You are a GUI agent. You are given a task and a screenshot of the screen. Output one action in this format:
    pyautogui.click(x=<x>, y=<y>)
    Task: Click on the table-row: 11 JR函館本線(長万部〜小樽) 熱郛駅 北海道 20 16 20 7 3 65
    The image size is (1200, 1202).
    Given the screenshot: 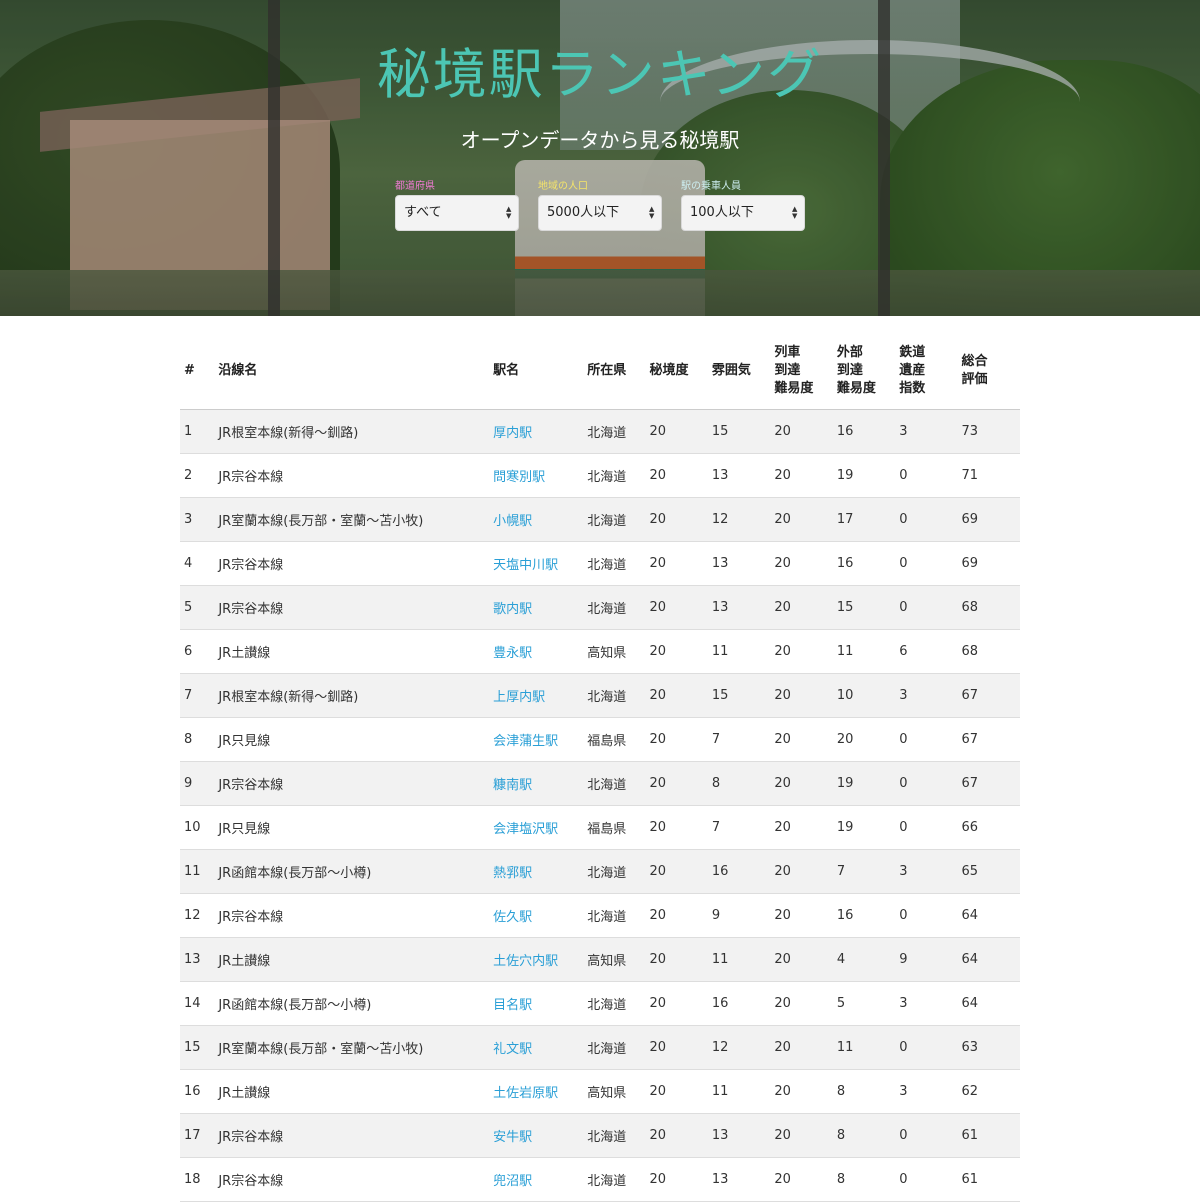 What is the action you would take?
    pyautogui.click(x=600, y=871)
    